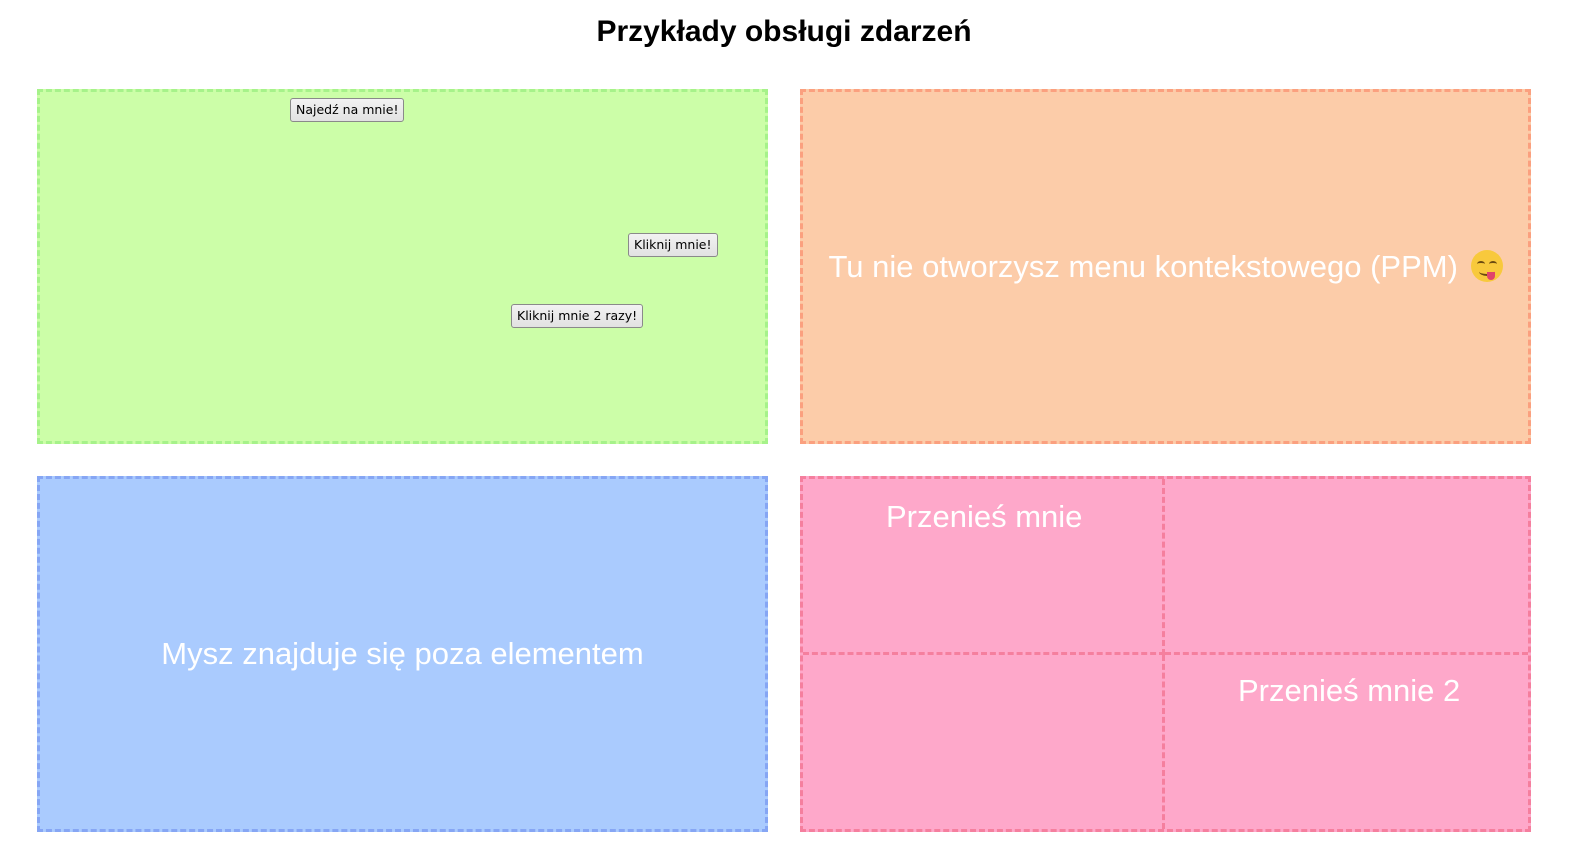 This screenshot has width=1578, height=867. I want to click on draggable-item-1: Przenieś mnie, so click(984, 517).